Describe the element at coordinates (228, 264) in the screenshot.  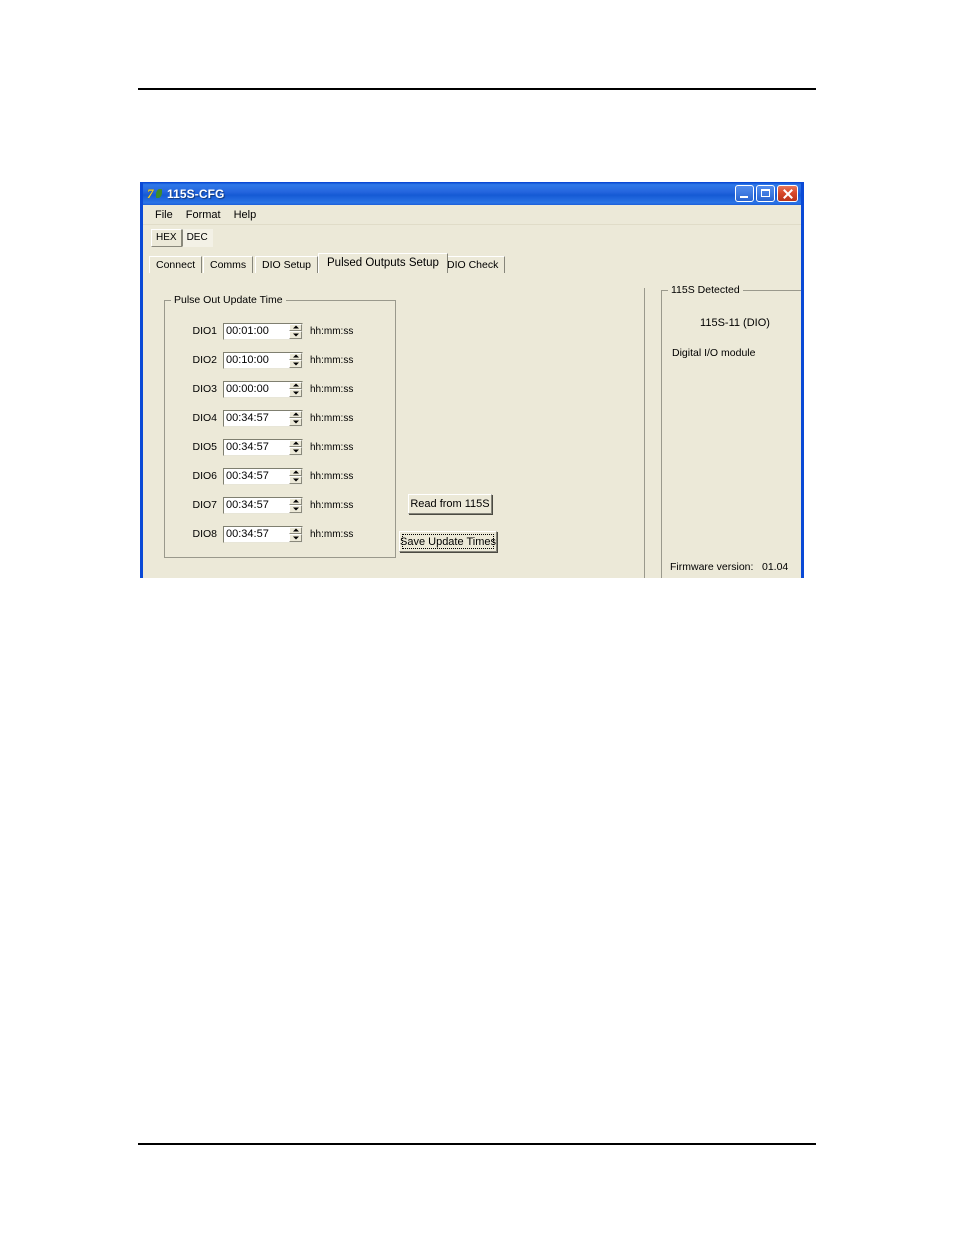
I see `tab-comms: Comms` at that location.